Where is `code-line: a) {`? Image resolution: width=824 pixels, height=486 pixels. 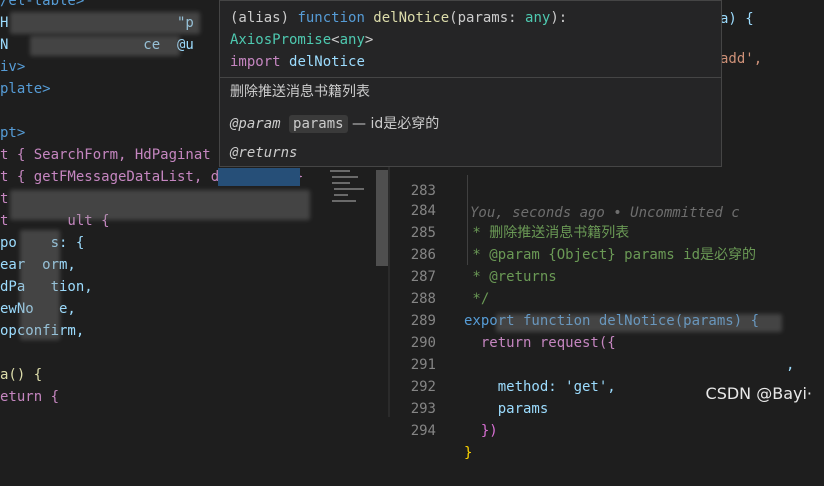 code-line: a) { is located at coordinates (737, 19).